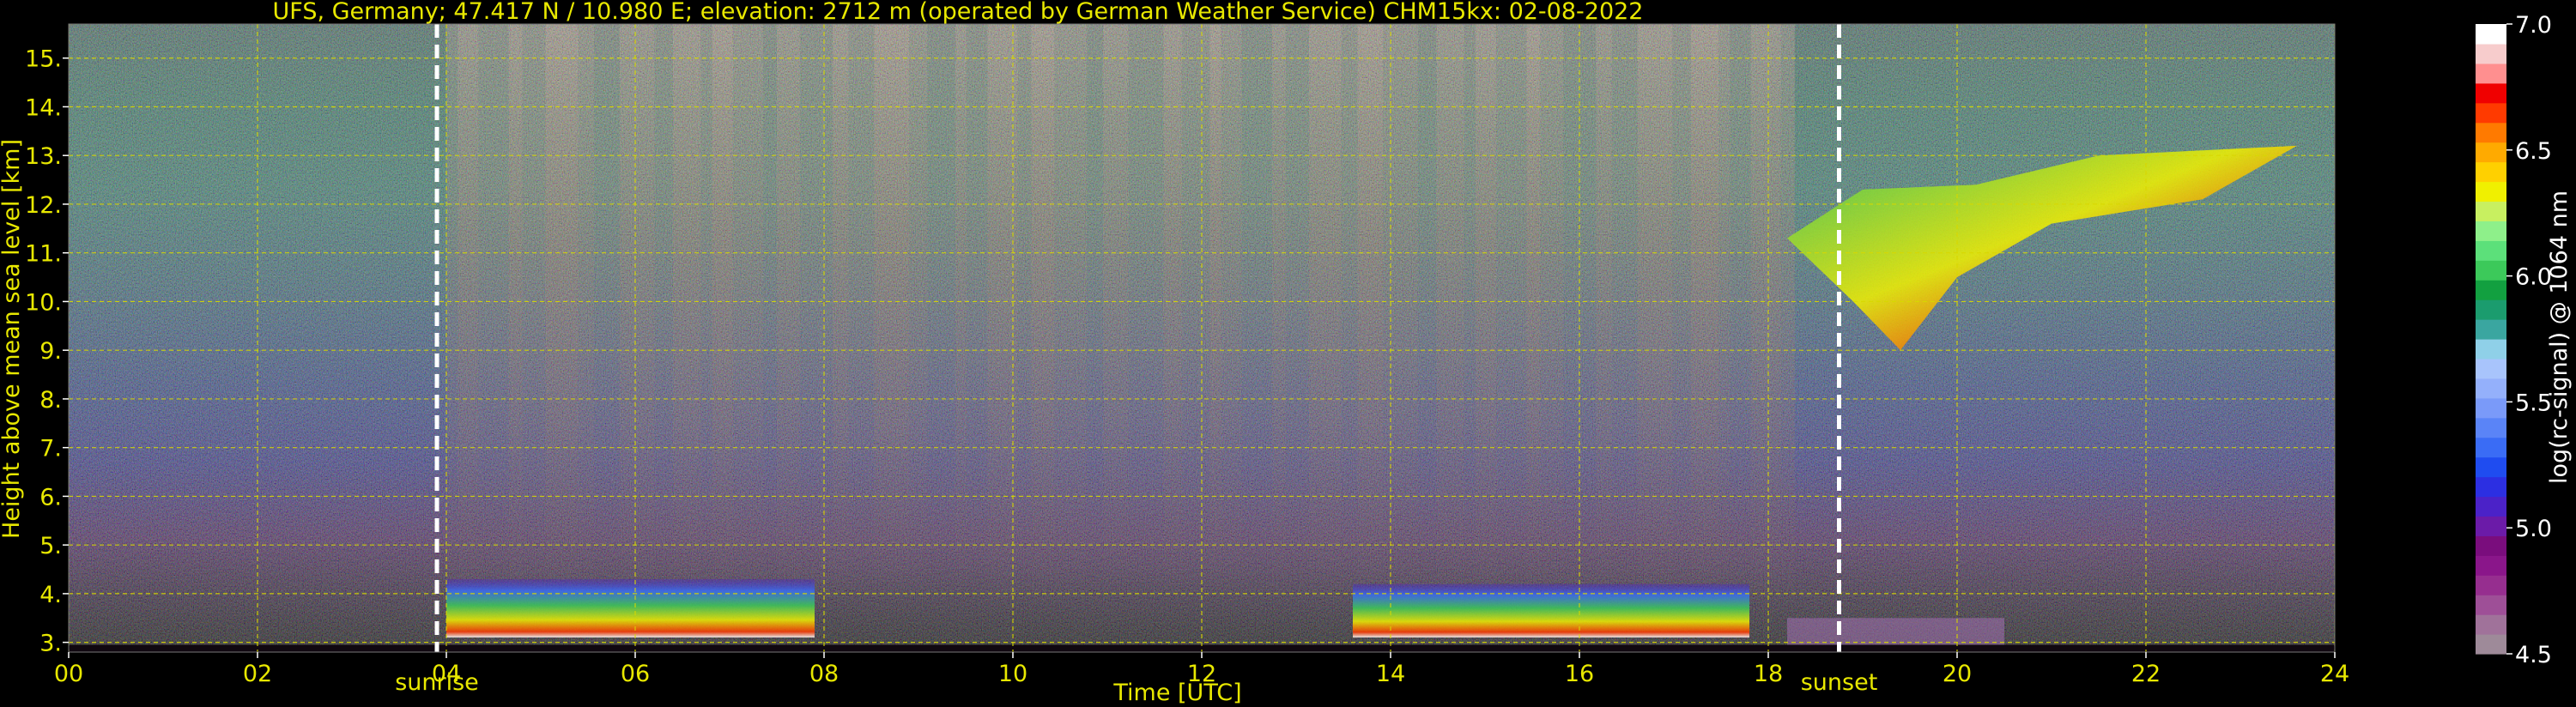 The height and width of the screenshot is (707, 2576). What do you see at coordinates (1176, 693) in the screenshot?
I see `x-axis-label: Time [UTC]` at bounding box center [1176, 693].